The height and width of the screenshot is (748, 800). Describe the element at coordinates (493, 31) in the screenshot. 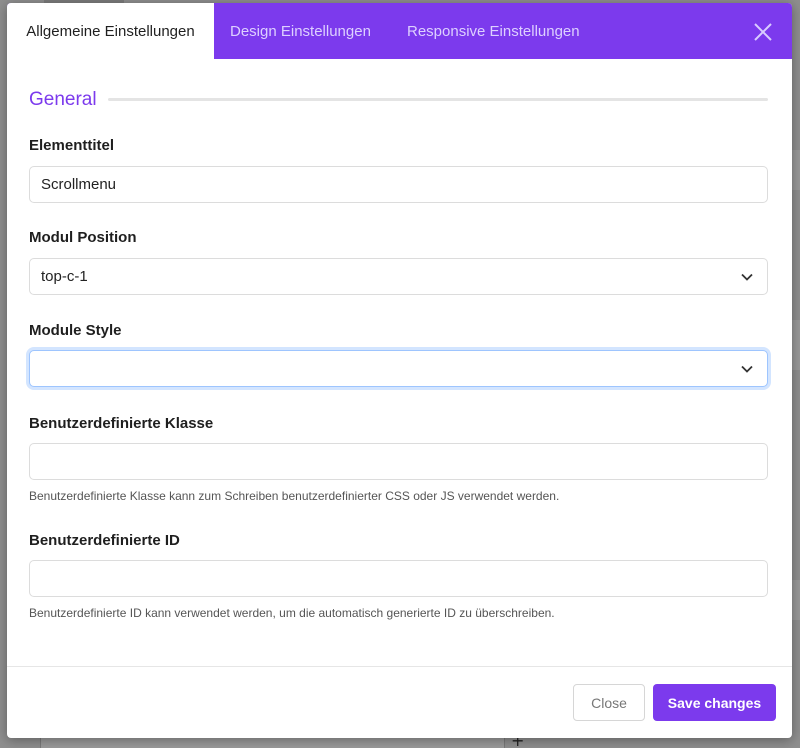

I see `tab-responsive-settings: Responsive Einstellungen` at that location.